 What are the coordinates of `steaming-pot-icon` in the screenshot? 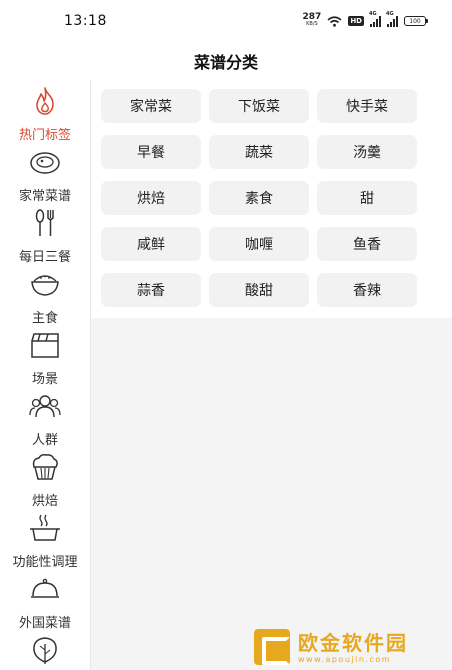 It's located at (45, 527).